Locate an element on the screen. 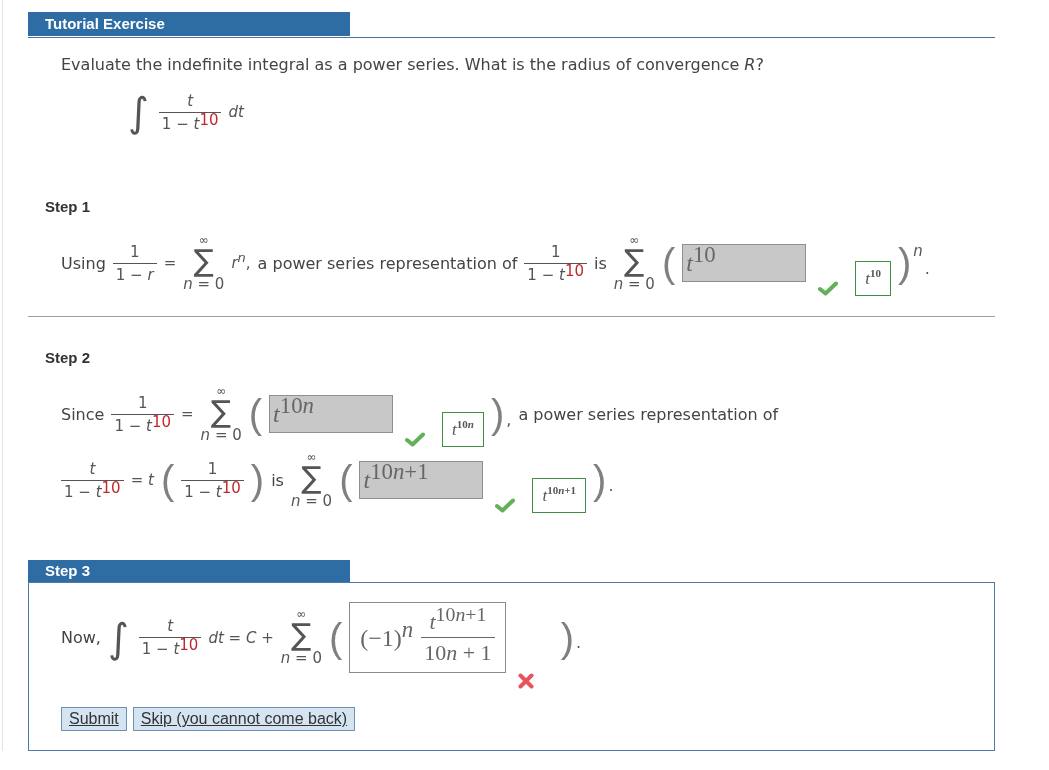  prompt-text: Evaluate the indefinite integral as a power series. What is the radius of convergence R? is located at coordinates (413, 64).